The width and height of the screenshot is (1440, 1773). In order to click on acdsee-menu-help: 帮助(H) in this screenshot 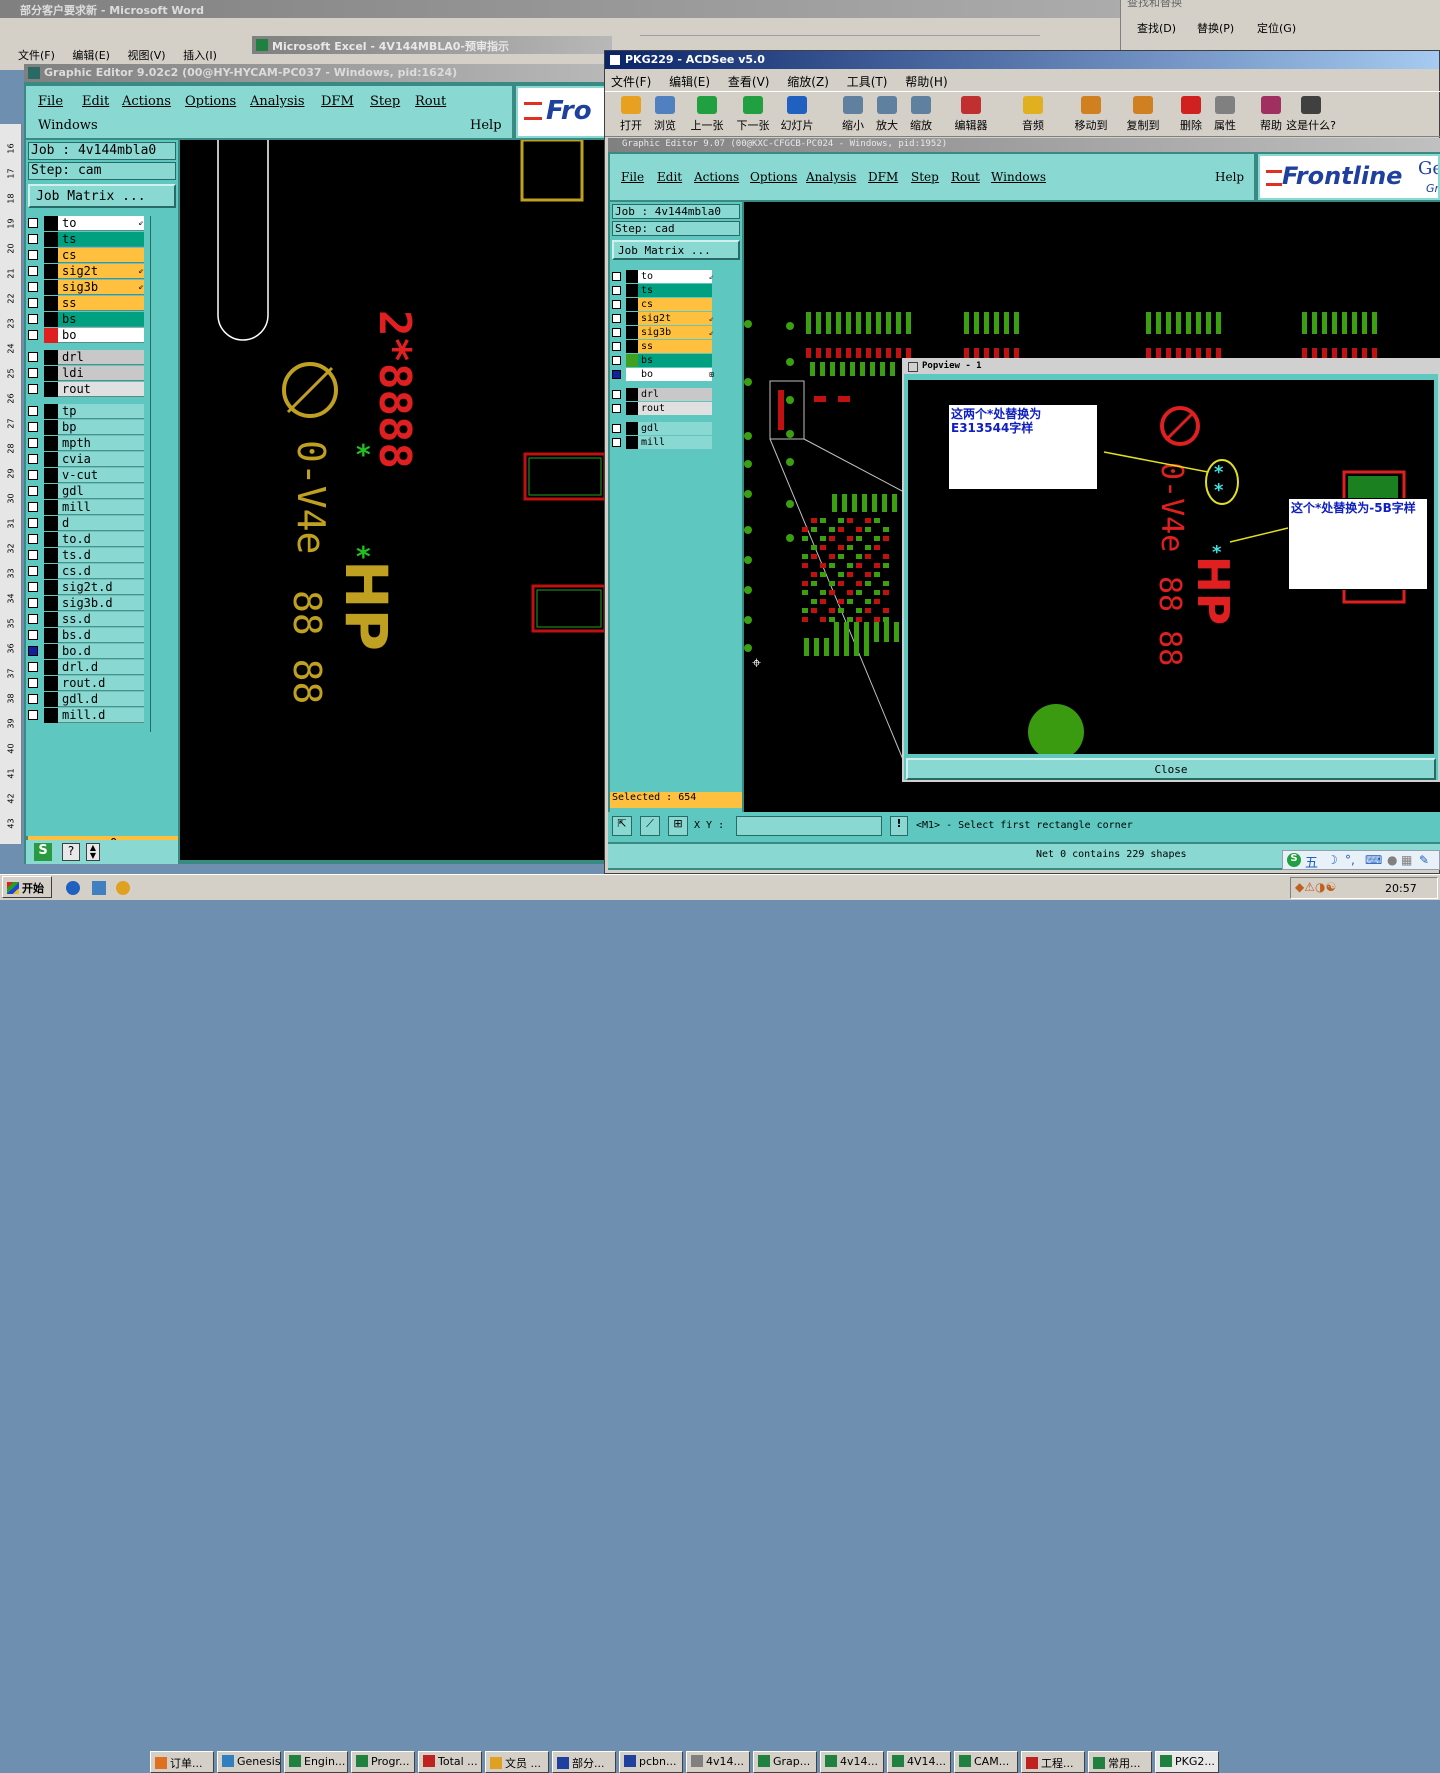, I will do `click(926, 82)`.